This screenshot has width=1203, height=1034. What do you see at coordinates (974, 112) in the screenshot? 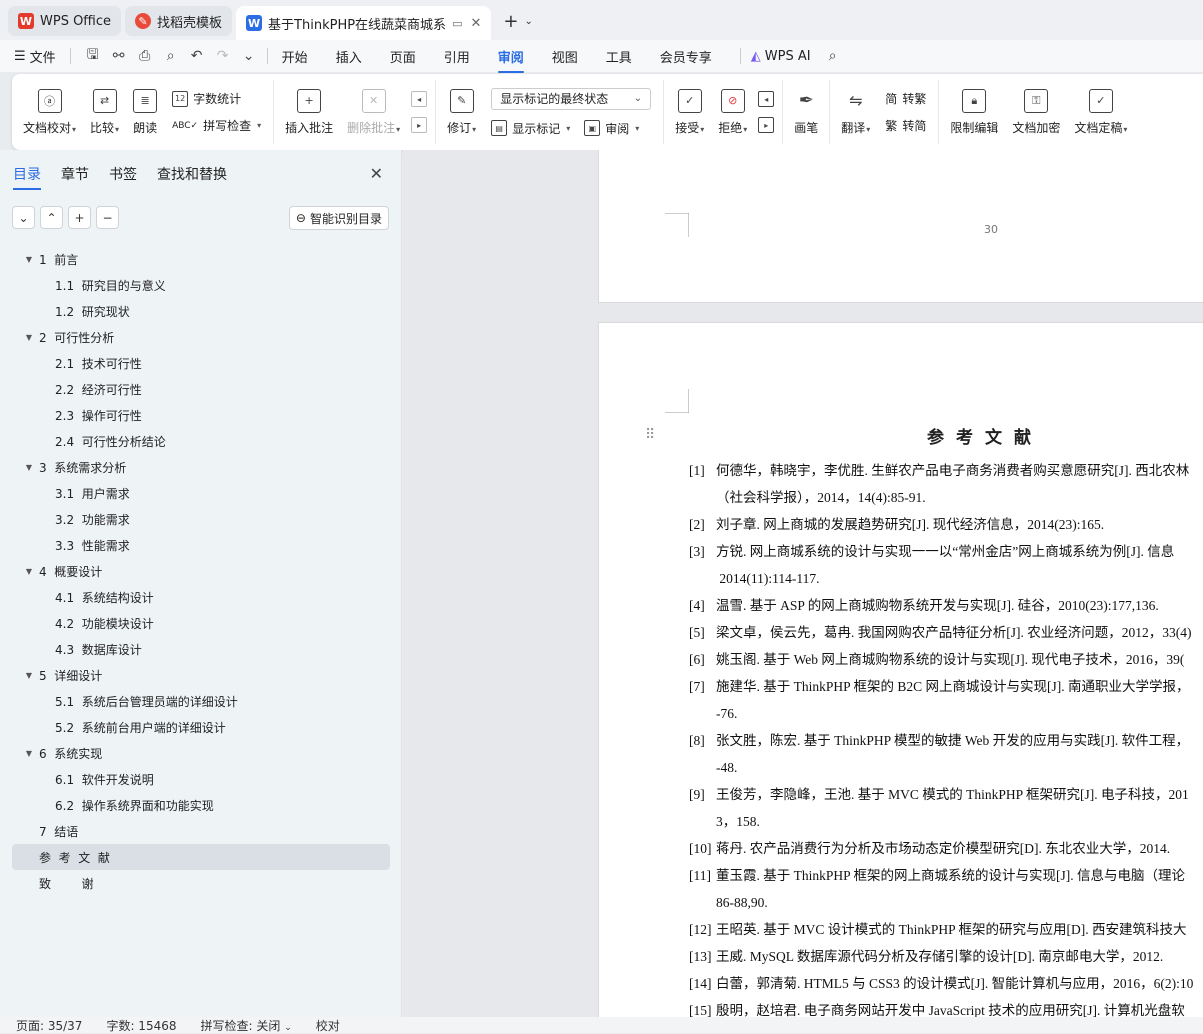
I see `restrict-edit-button: 🔒︎ 限制编辑` at bounding box center [974, 112].